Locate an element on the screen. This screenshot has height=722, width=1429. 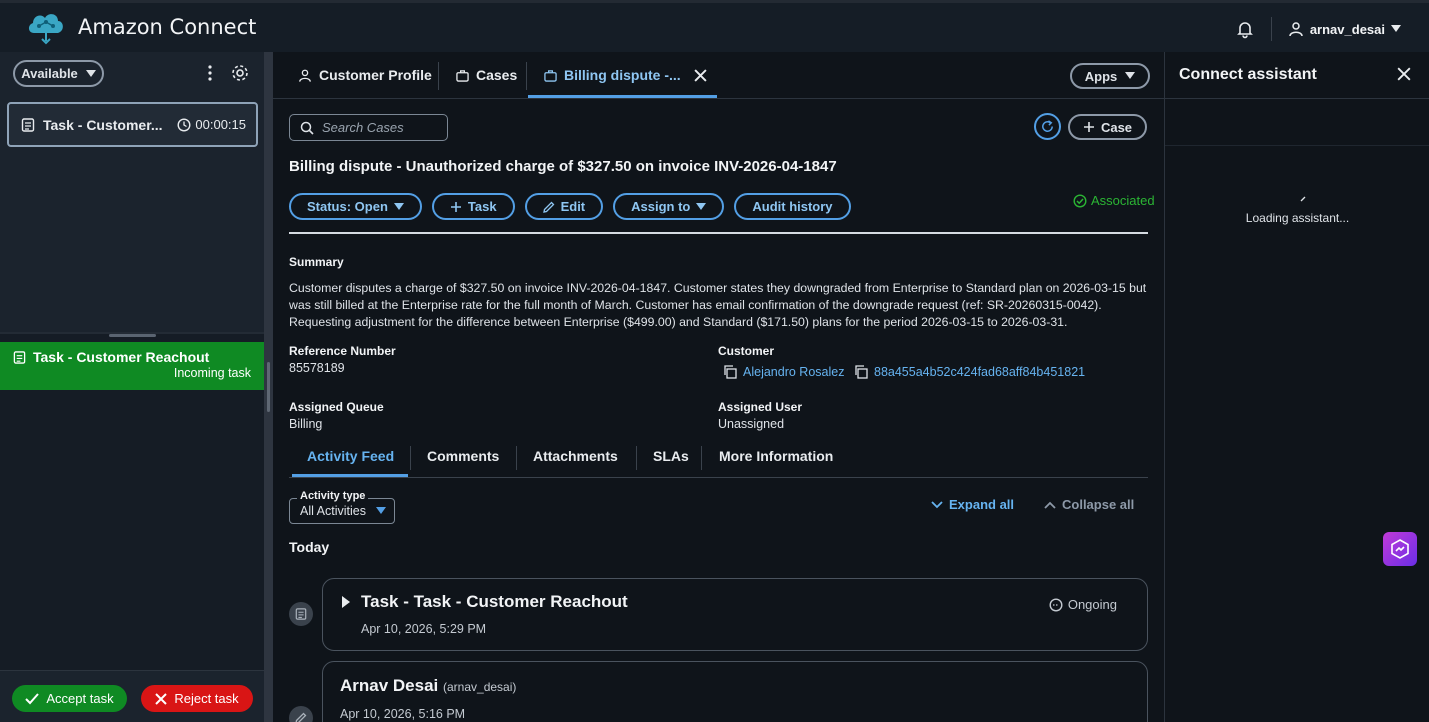
customer-id: 88a455a4b52c424fad68aff84b451821 is located at coordinates (979, 372).